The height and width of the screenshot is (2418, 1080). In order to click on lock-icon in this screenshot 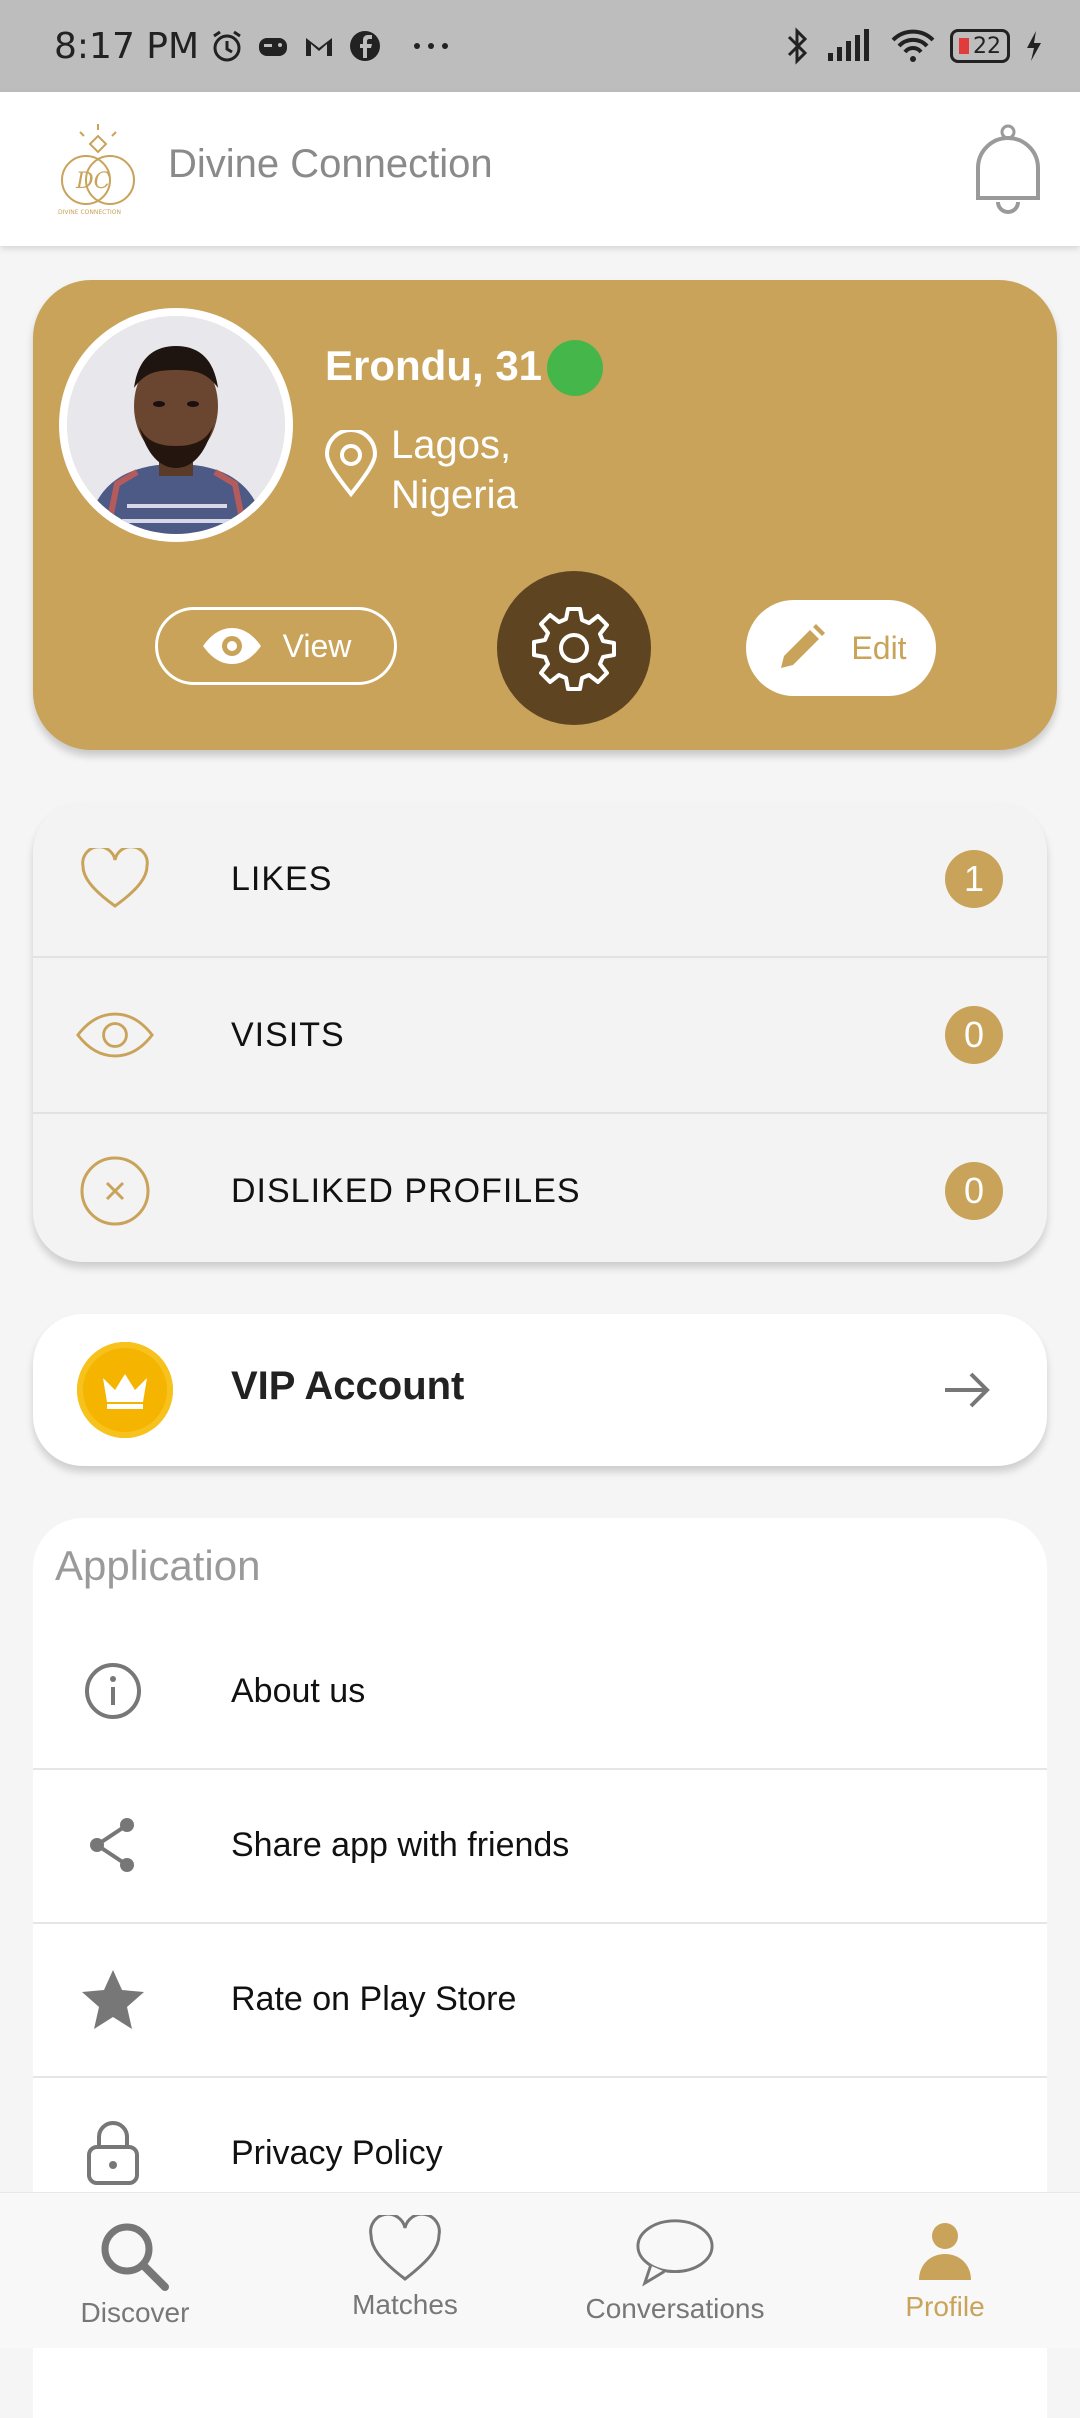, I will do `click(113, 2153)`.